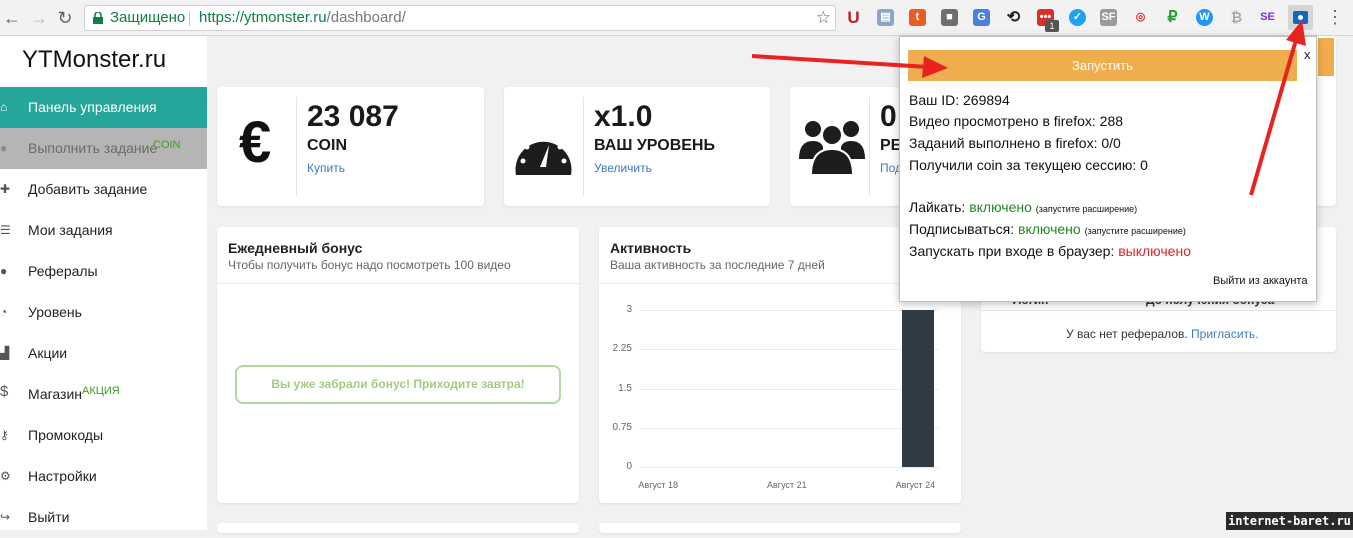 Image resolution: width=1353 pixels, height=538 pixels. I want to click on arrowhead-extension, so click(1296, 33).